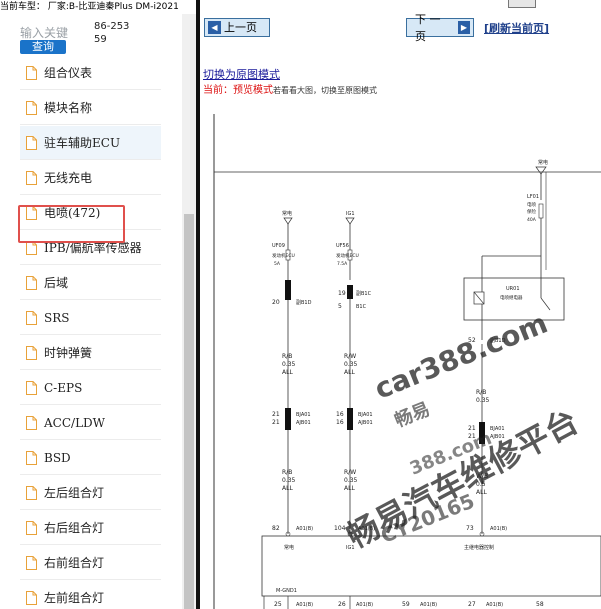  Describe the element at coordinates (532, 220) in the screenshot. I see `svg-text: 40A` at that location.